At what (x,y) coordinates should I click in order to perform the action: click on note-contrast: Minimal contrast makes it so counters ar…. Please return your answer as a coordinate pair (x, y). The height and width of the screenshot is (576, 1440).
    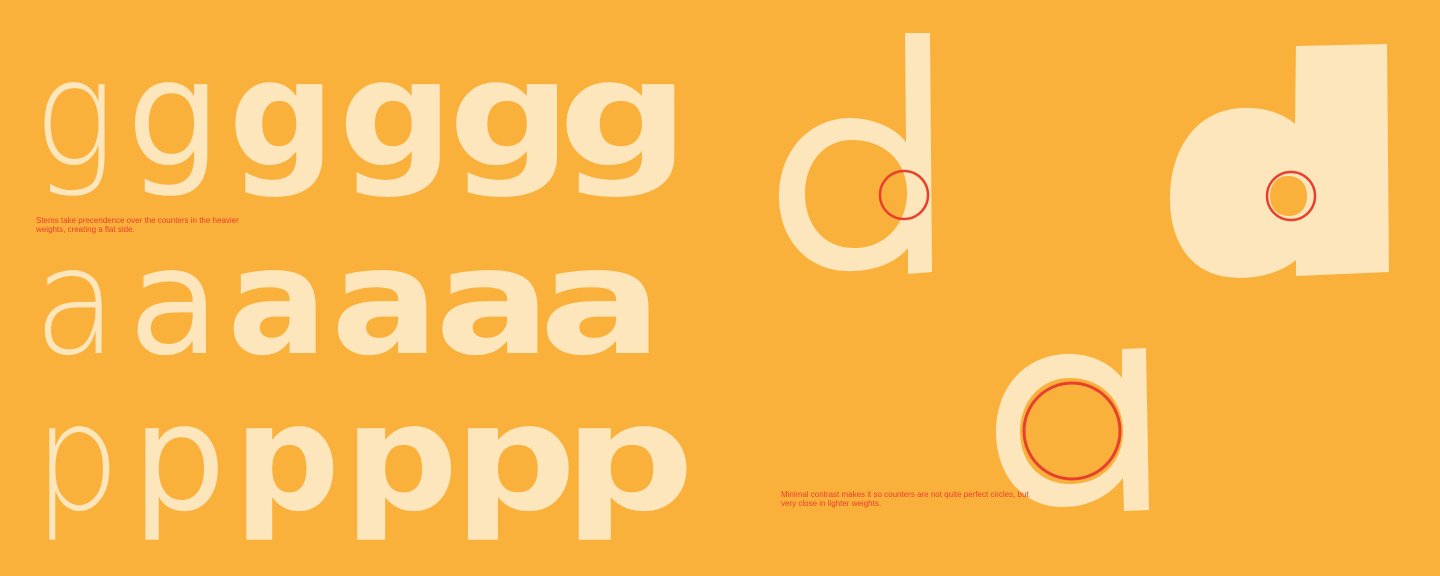
    Looking at the image, I should click on (905, 499).